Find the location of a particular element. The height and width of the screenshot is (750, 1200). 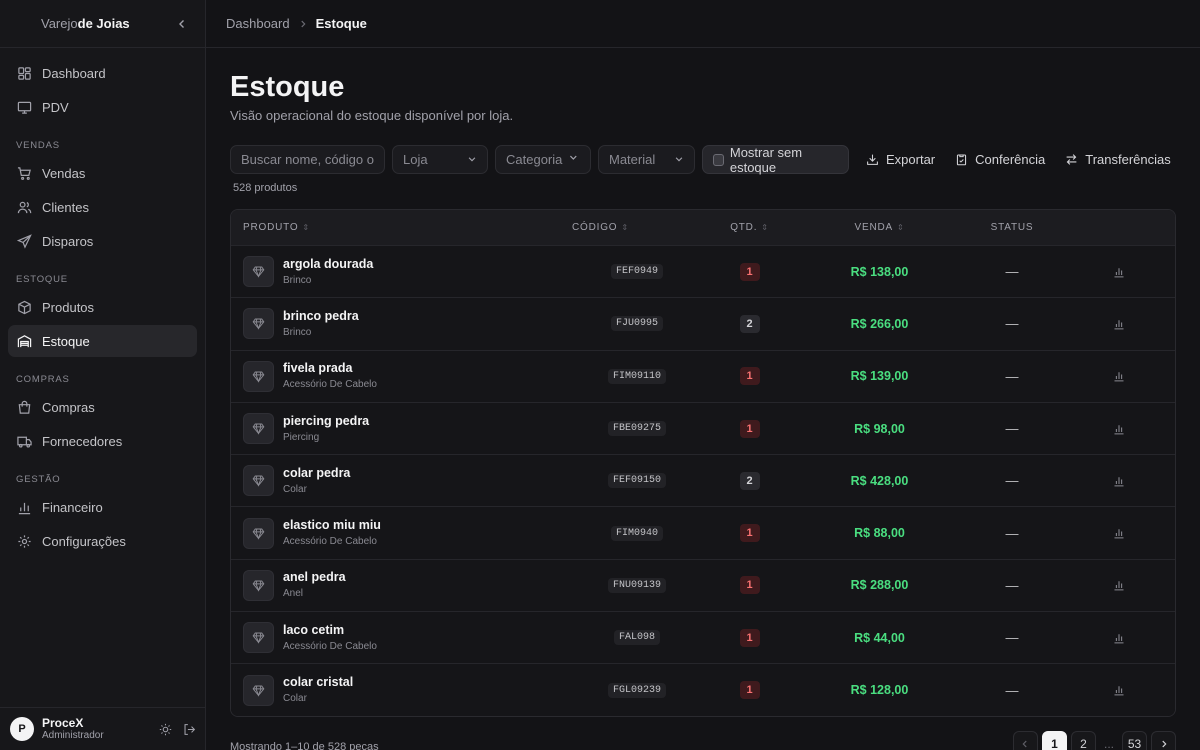

search-input is located at coordinates (307, 159).